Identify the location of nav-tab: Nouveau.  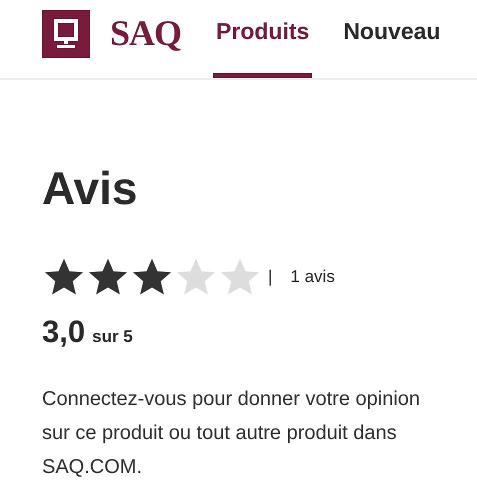
(392, 48).